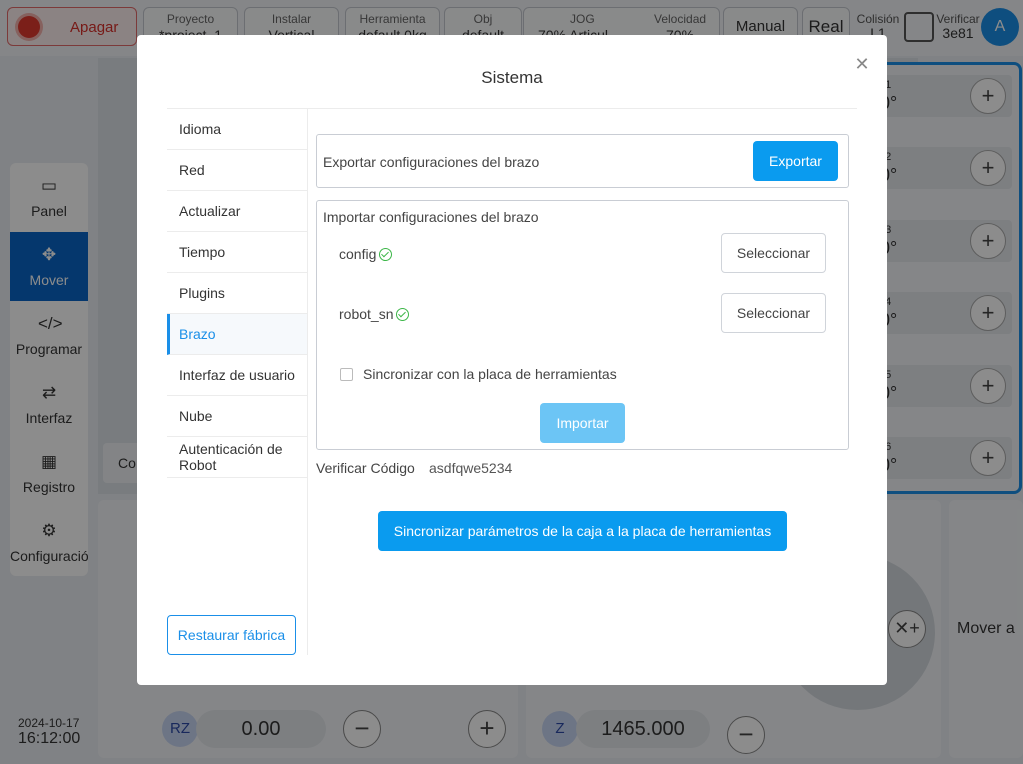 This screenshot has height=764, width=1023. What do you see at coordinates (237, 252) in the screenshot?
I see `menu-item-time: Tiempo` at bounding box center [237, 252].